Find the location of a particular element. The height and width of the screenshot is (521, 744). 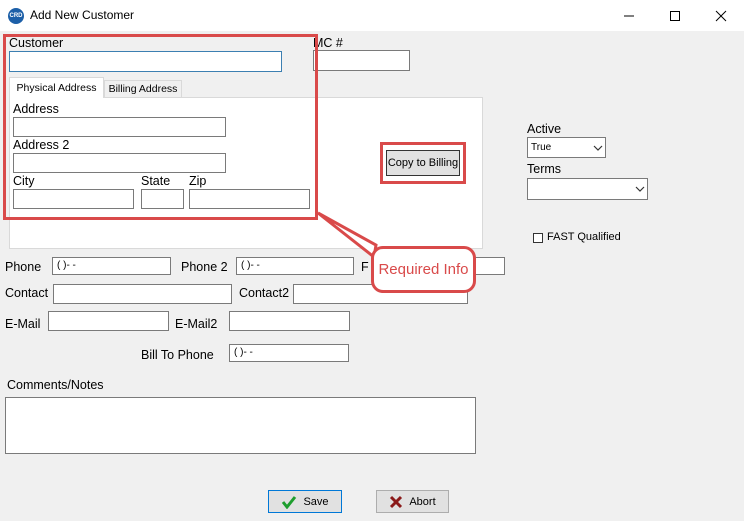

terms-select is located at coordinates (587, 189).